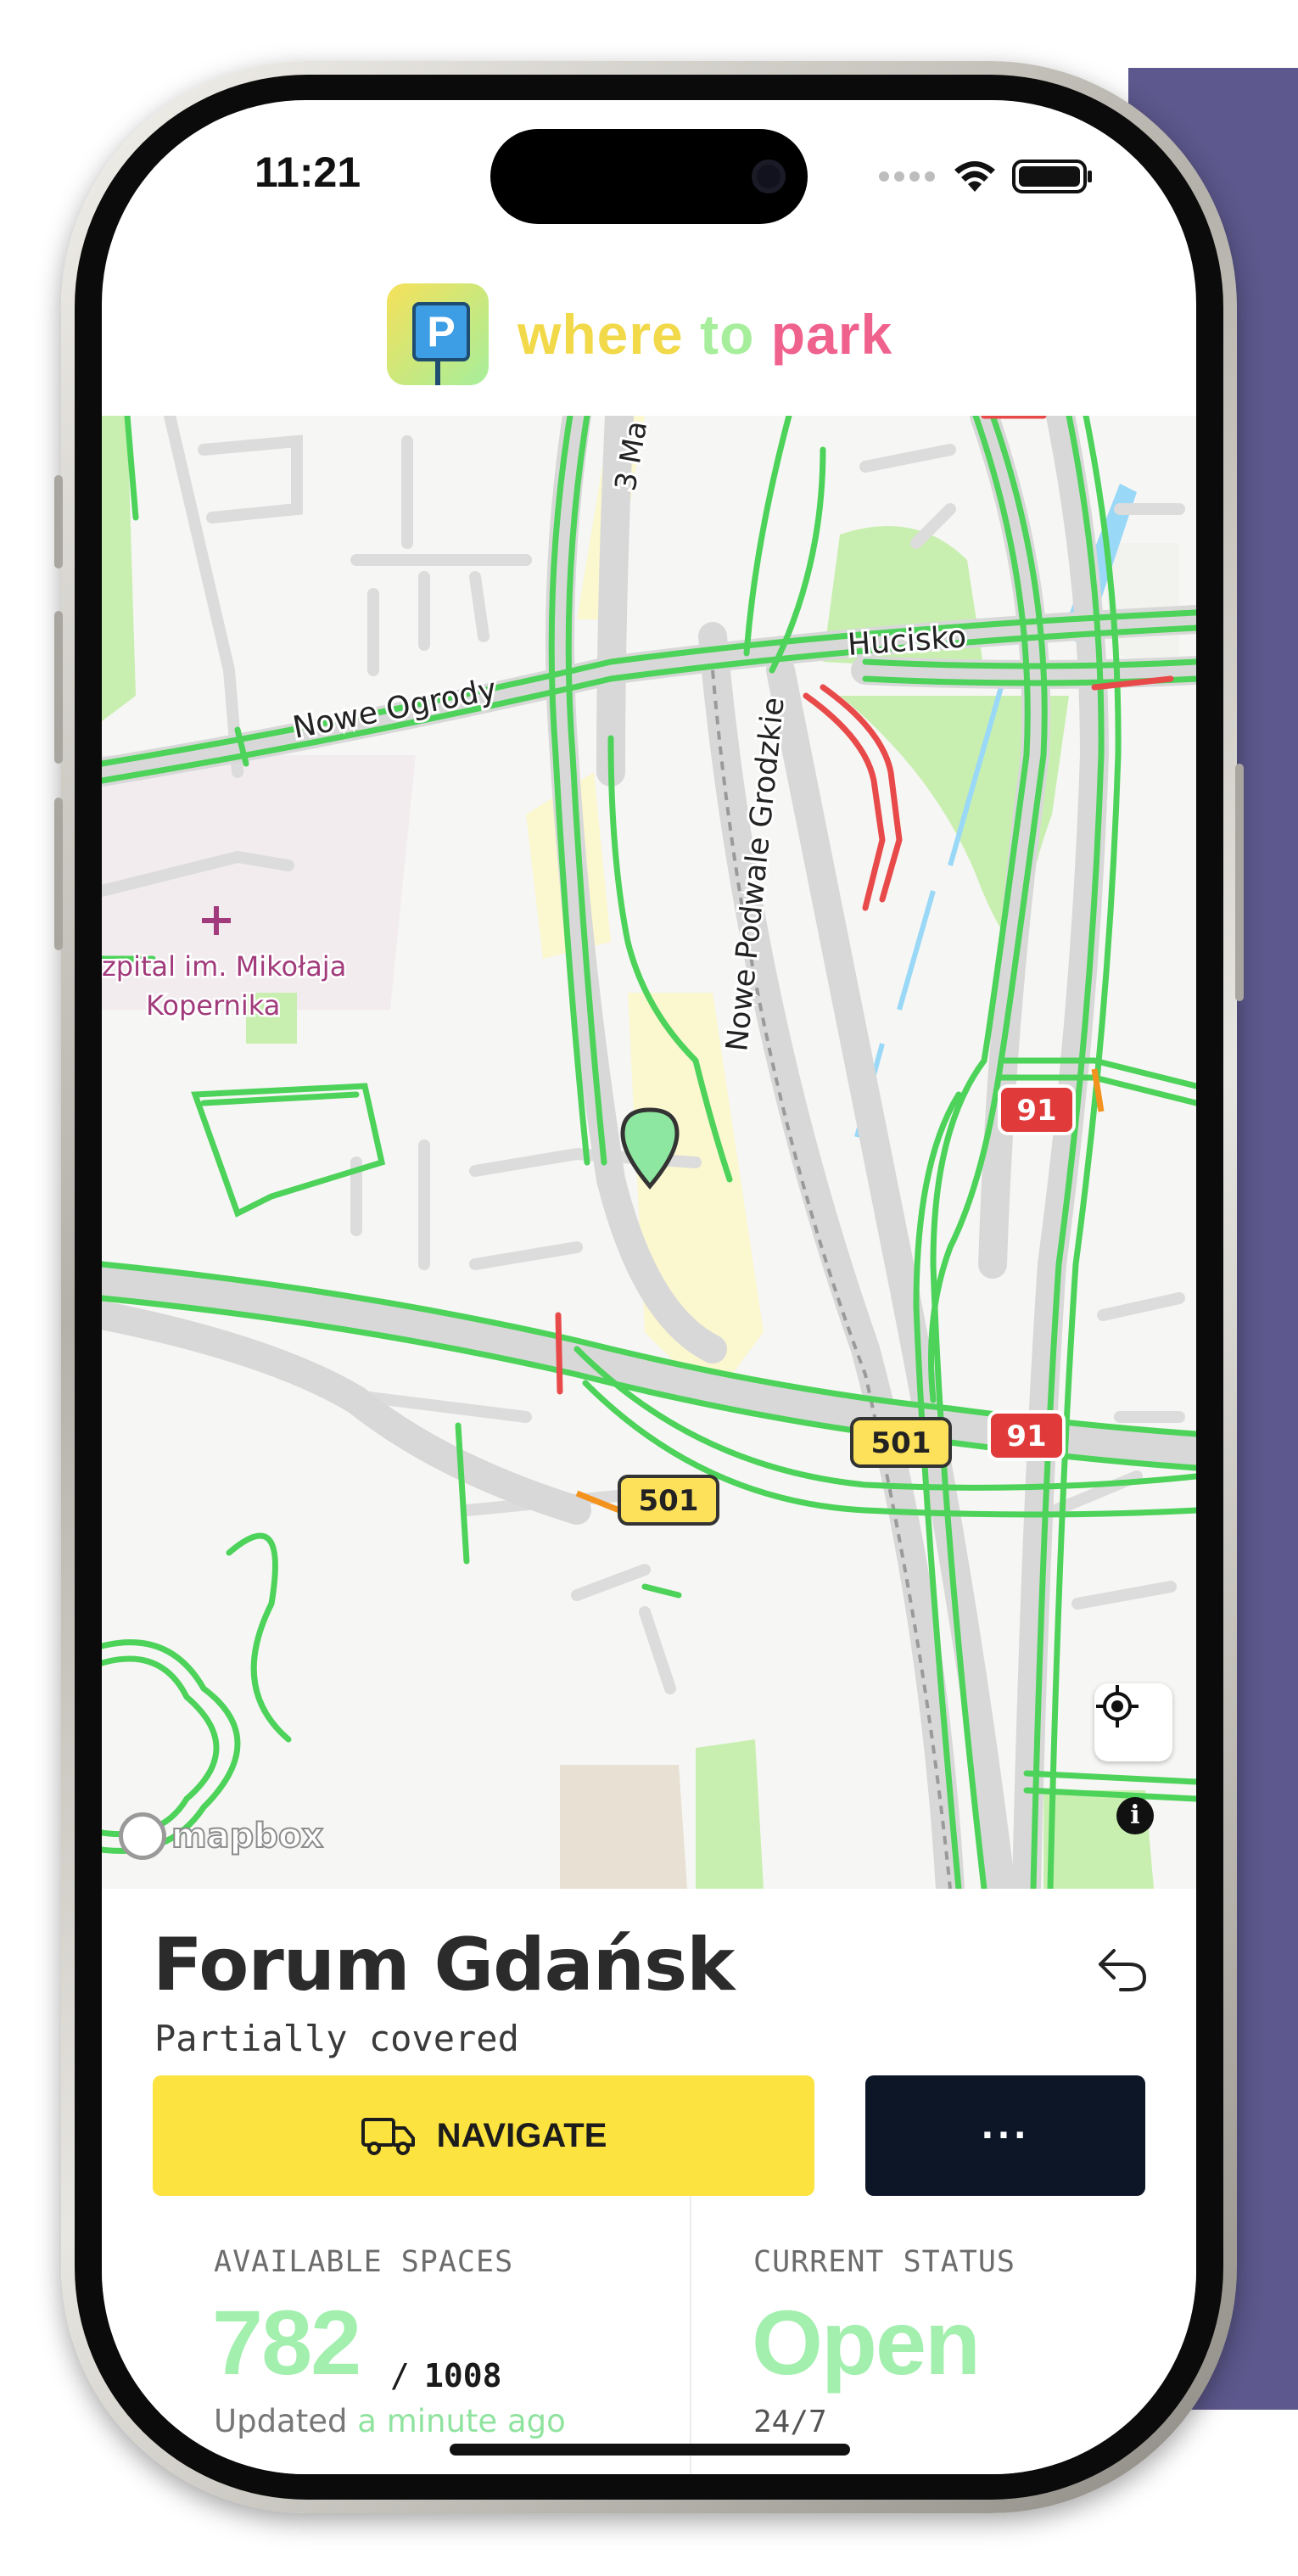 The width and height of the screenshot is (1298, 2576). I want to click on home-indicator, so click(650, 2450).